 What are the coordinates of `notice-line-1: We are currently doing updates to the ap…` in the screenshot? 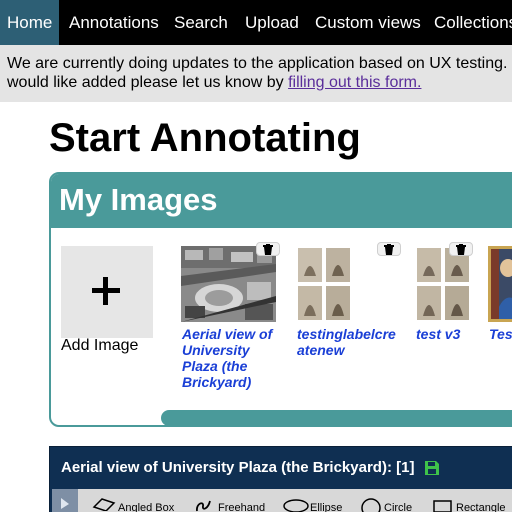 It's located at (257, 63).